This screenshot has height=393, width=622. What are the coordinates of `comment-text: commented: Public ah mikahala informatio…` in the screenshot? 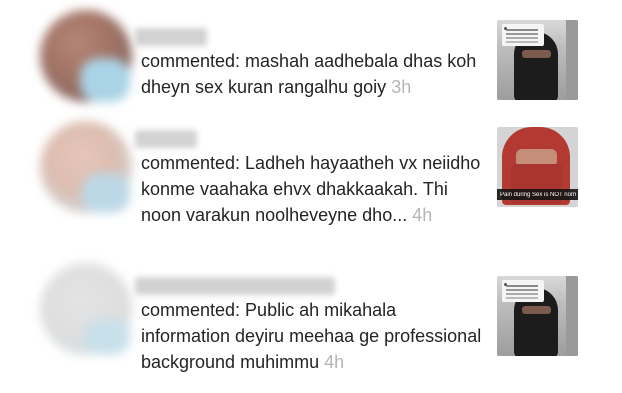 It's located at (313, 336).